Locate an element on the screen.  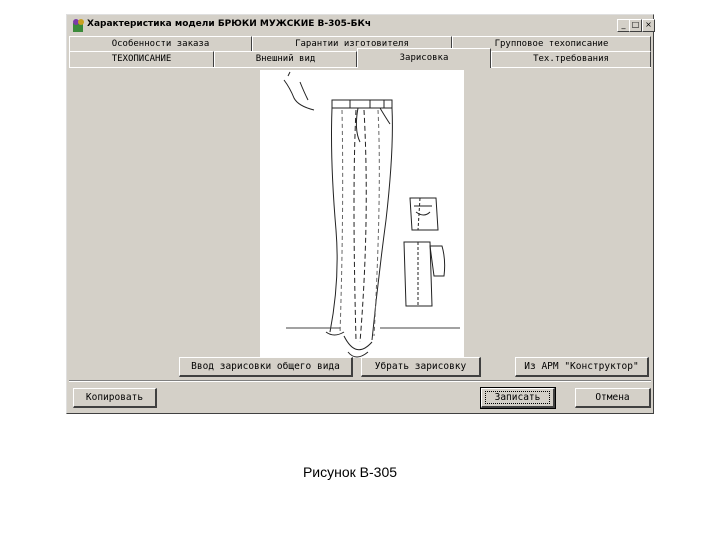
footer-separator is located at coordinates (360, 381).